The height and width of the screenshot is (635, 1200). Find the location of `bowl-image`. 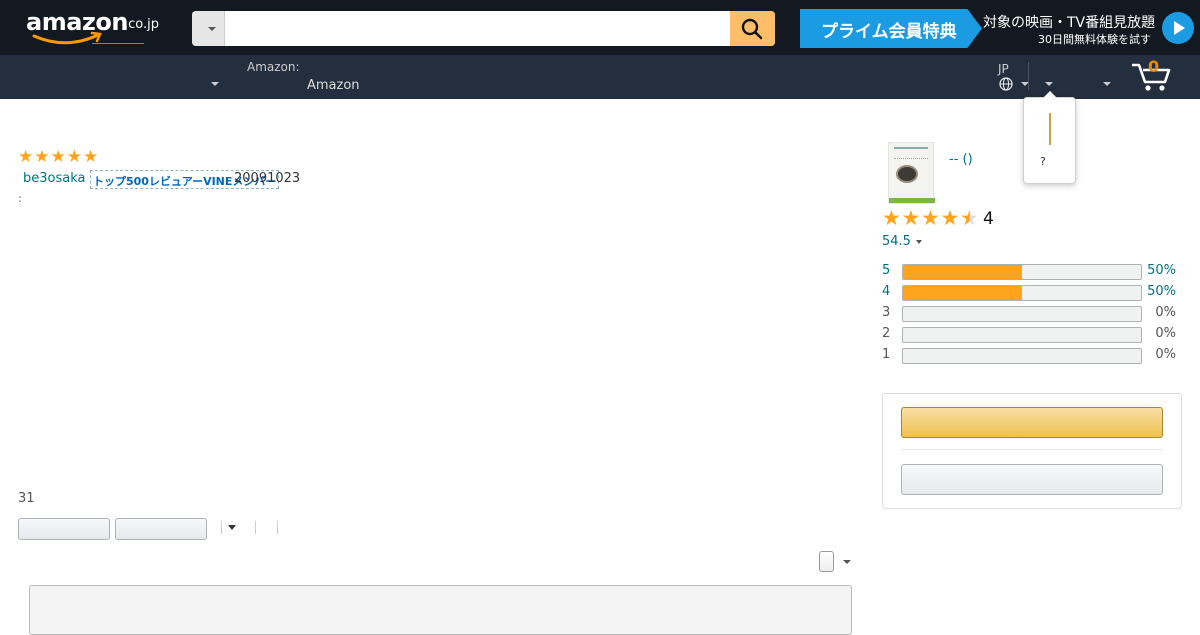

bowl-image is located at coordinates (907, 174).